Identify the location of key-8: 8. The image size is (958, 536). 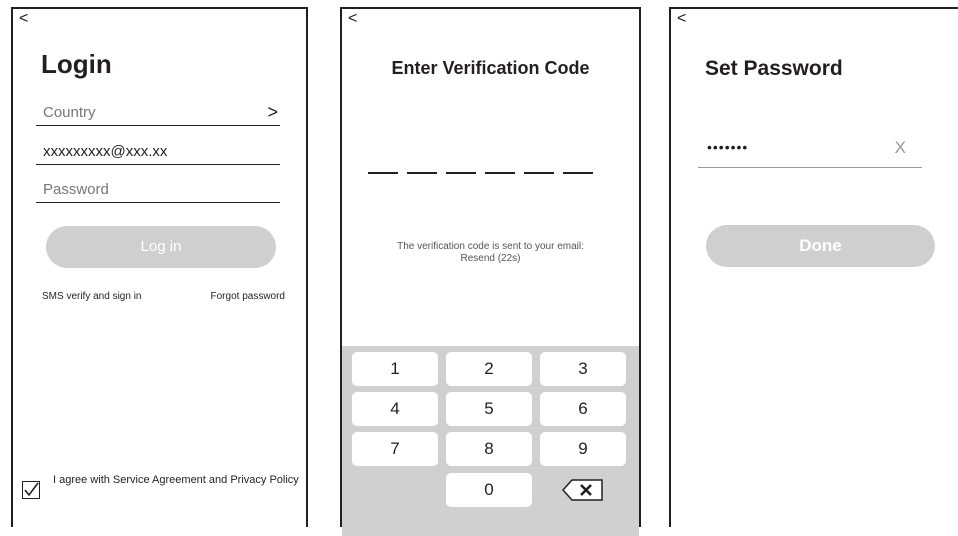
(489, 449).